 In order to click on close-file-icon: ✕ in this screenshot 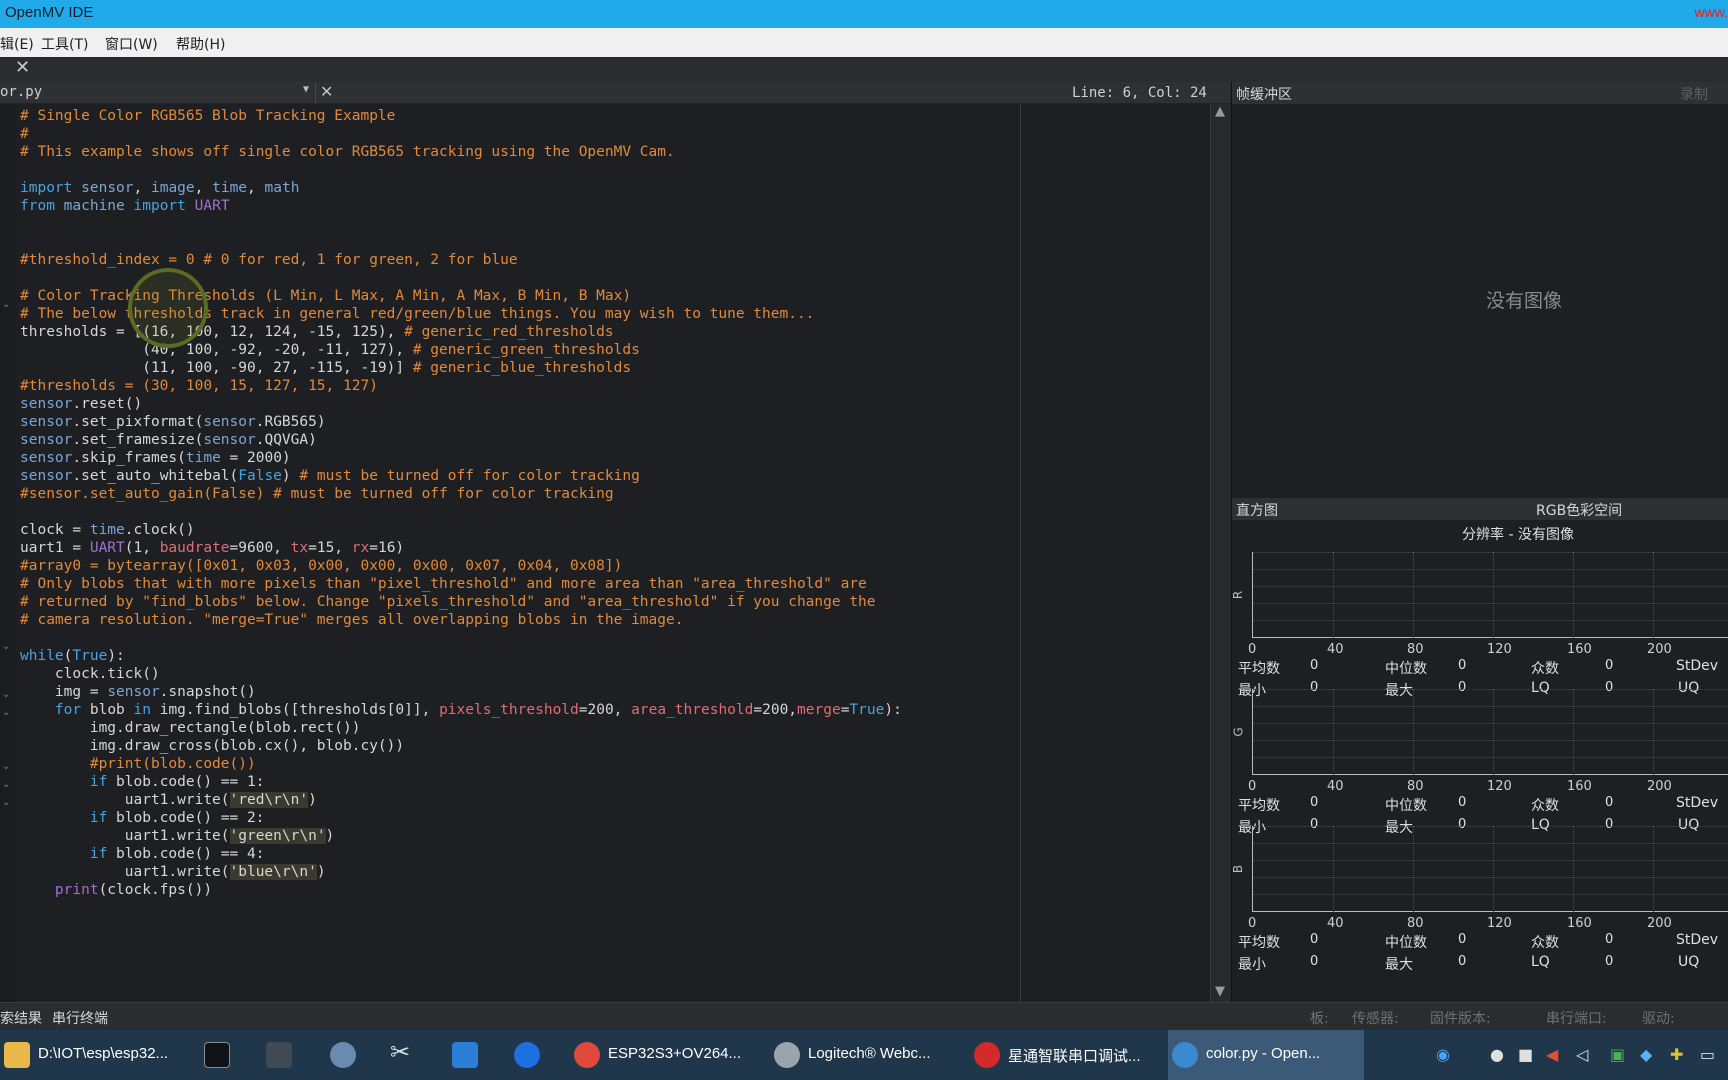, I will do `click(326, 91)`.